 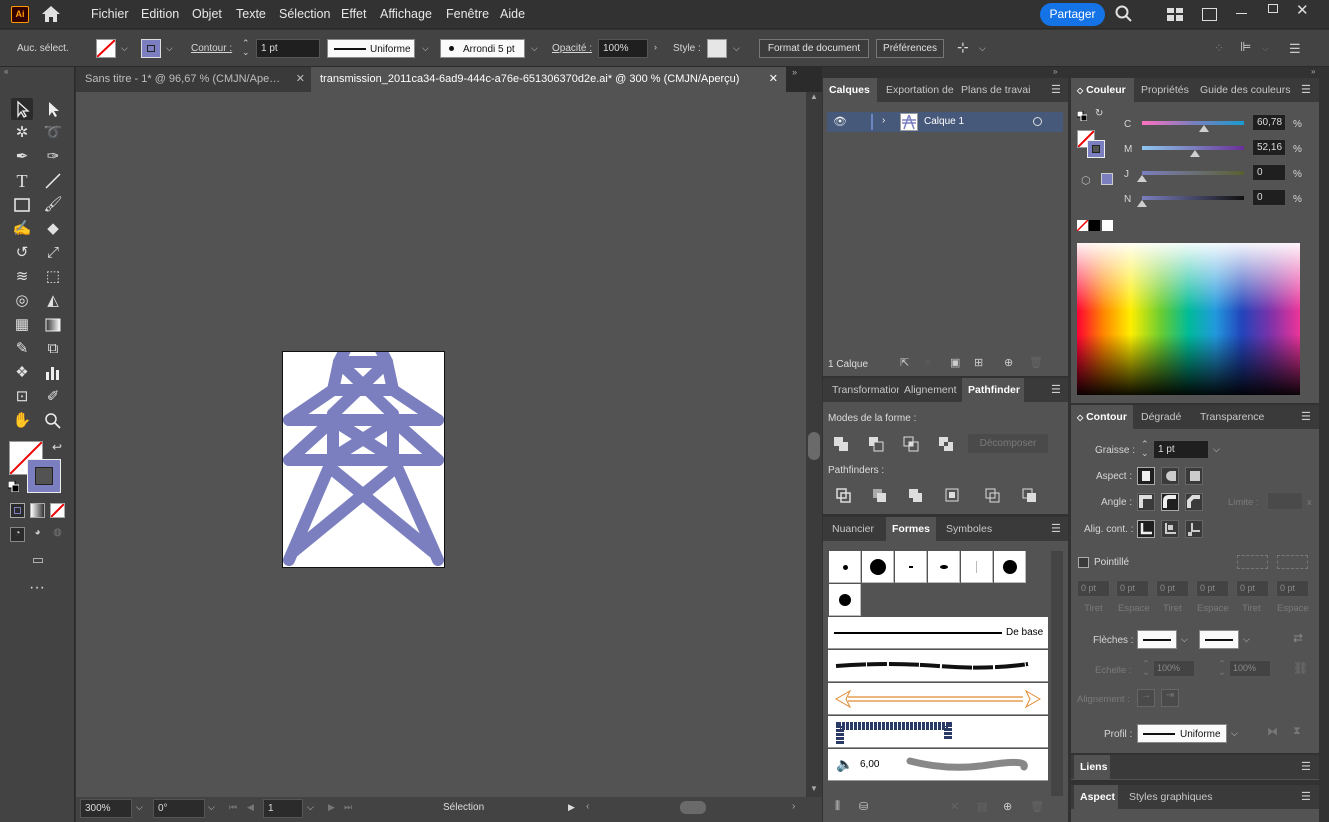 What do you see at coordinates (1194, 502) in the screenshot?
I see `bevel-join-icon` at bounding box center [1194, 502].